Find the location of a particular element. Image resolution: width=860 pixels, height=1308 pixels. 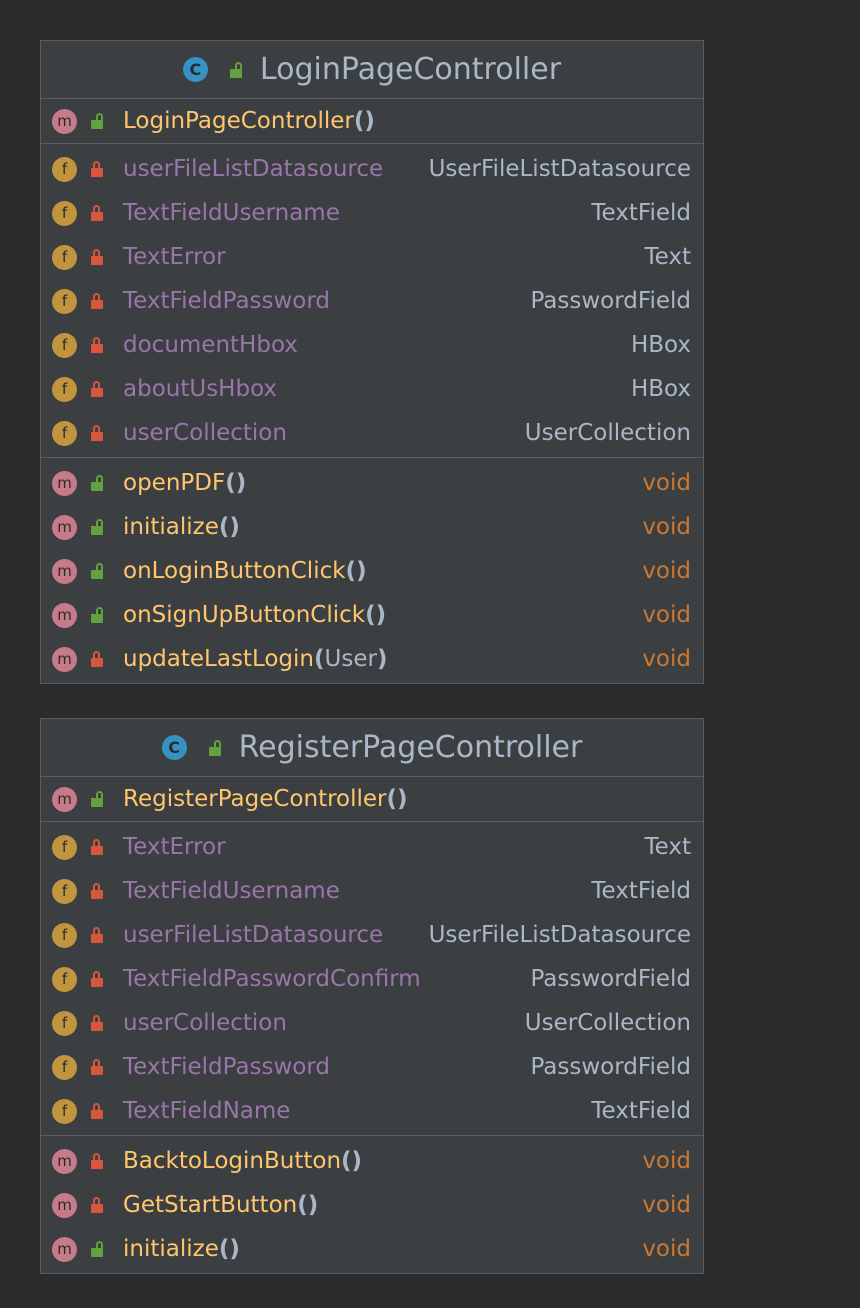

method-name-text: RegisterPageController is located at coordinates (255, 799).